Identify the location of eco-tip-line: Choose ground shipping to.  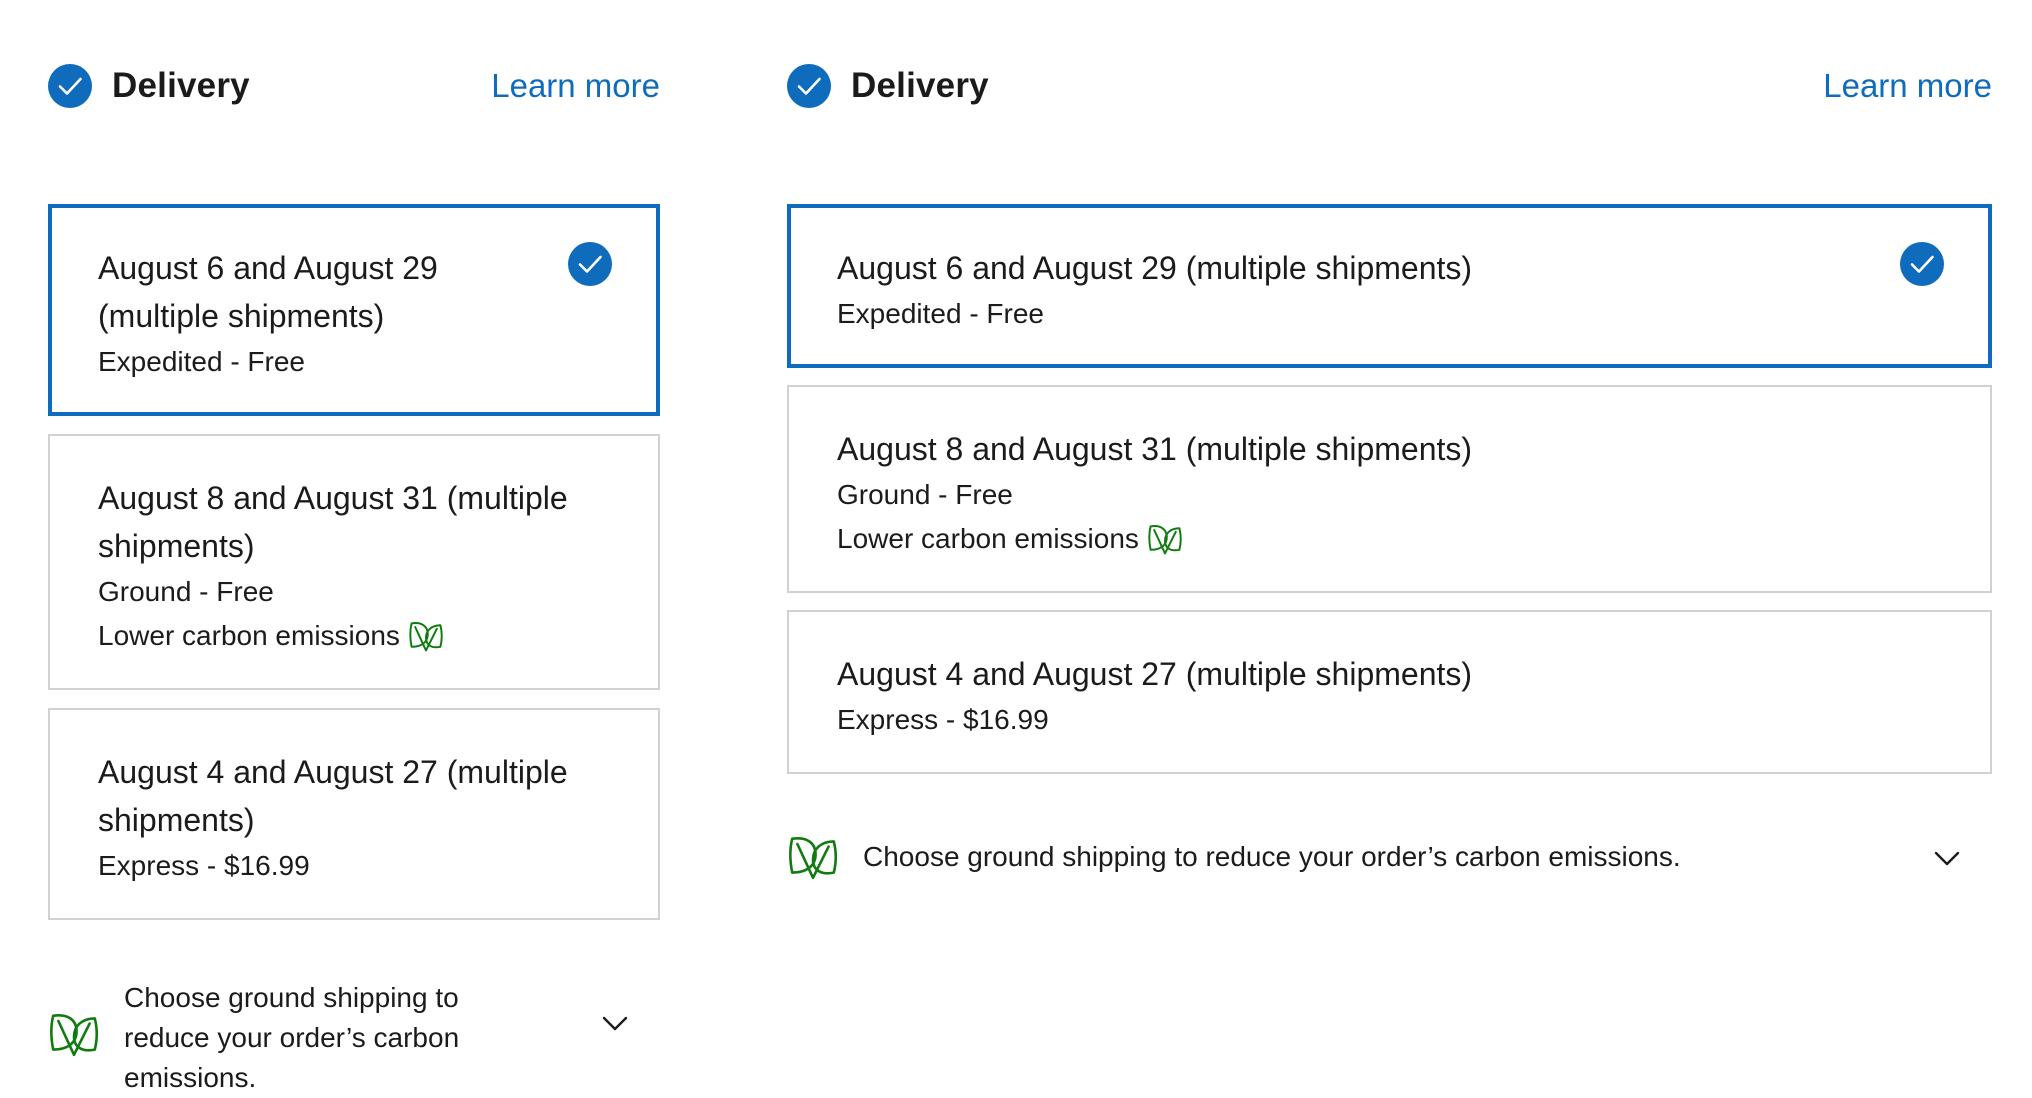
(291, 997).